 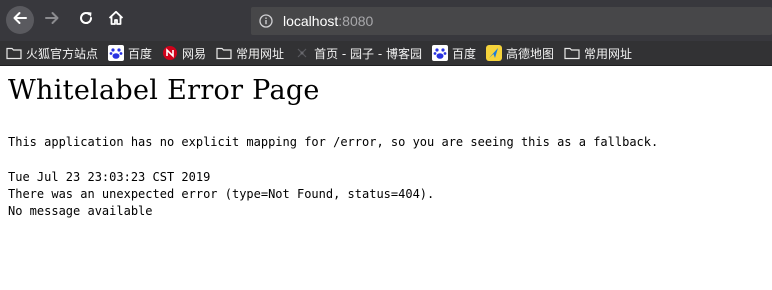 I want to click on bookmark-baidu: 百度, so click(x=132, y=53).